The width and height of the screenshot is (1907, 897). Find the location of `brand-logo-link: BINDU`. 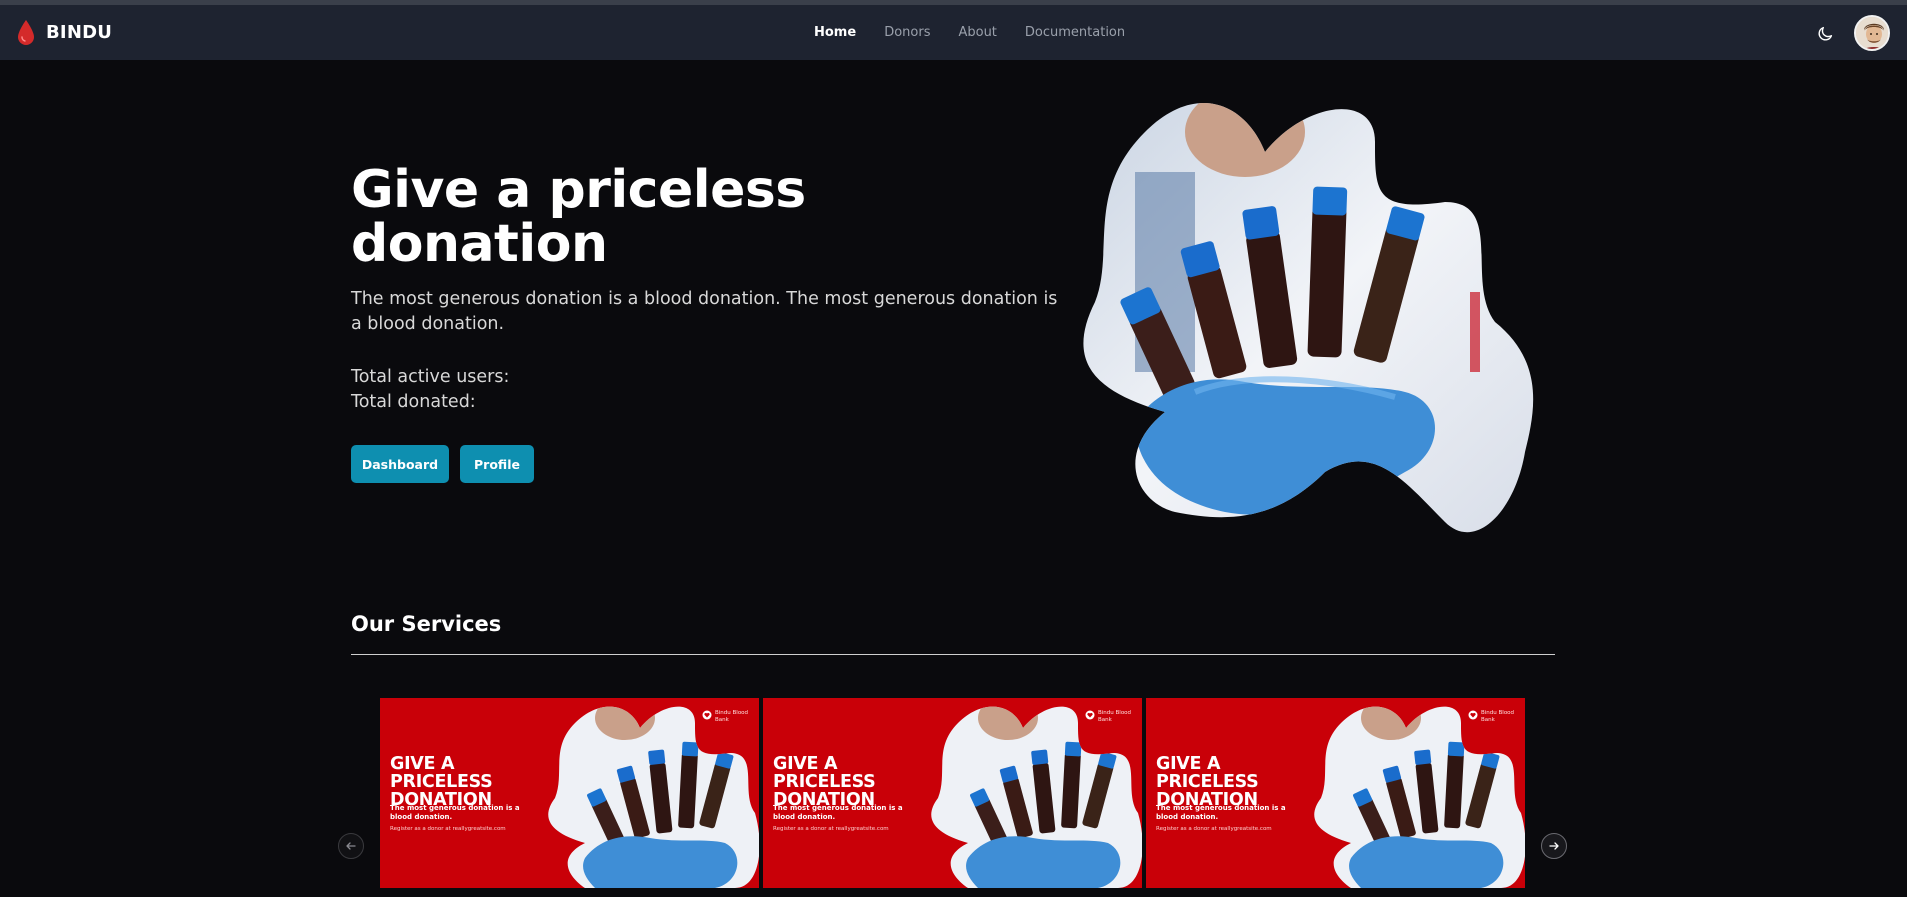

brand-logo-link: BINDU is located at coordinates (64, 32).